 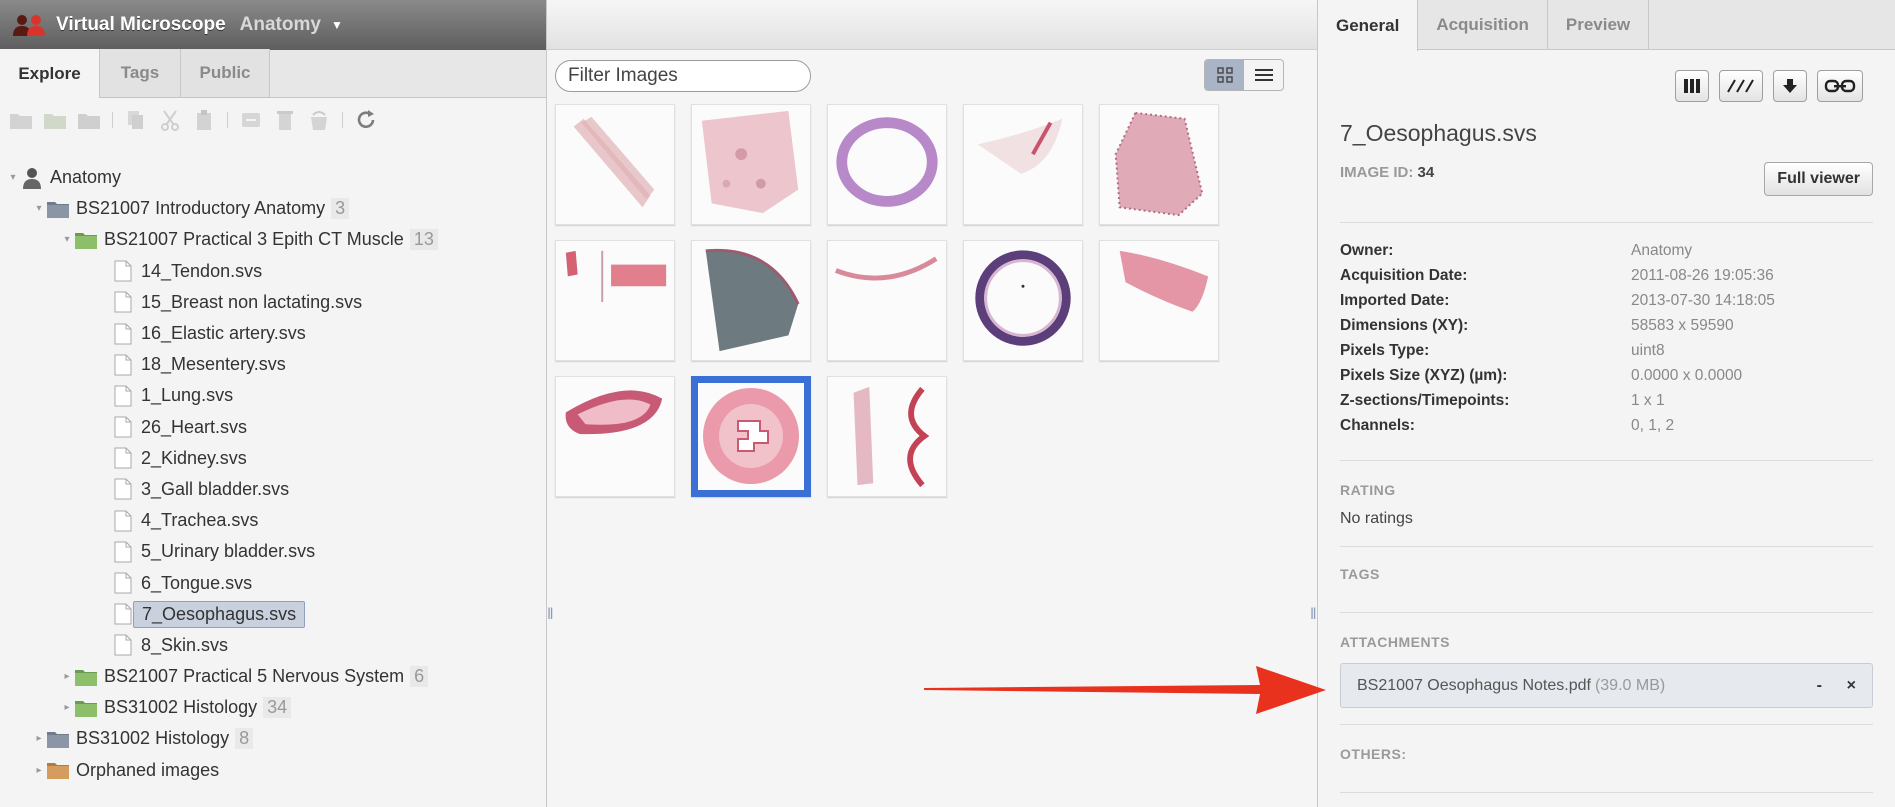 What do you see at coordinates (201, 271) in the screenshot?
I see `tree-node-label: 14_Tendon.svs` at bounding box center [201, 271].